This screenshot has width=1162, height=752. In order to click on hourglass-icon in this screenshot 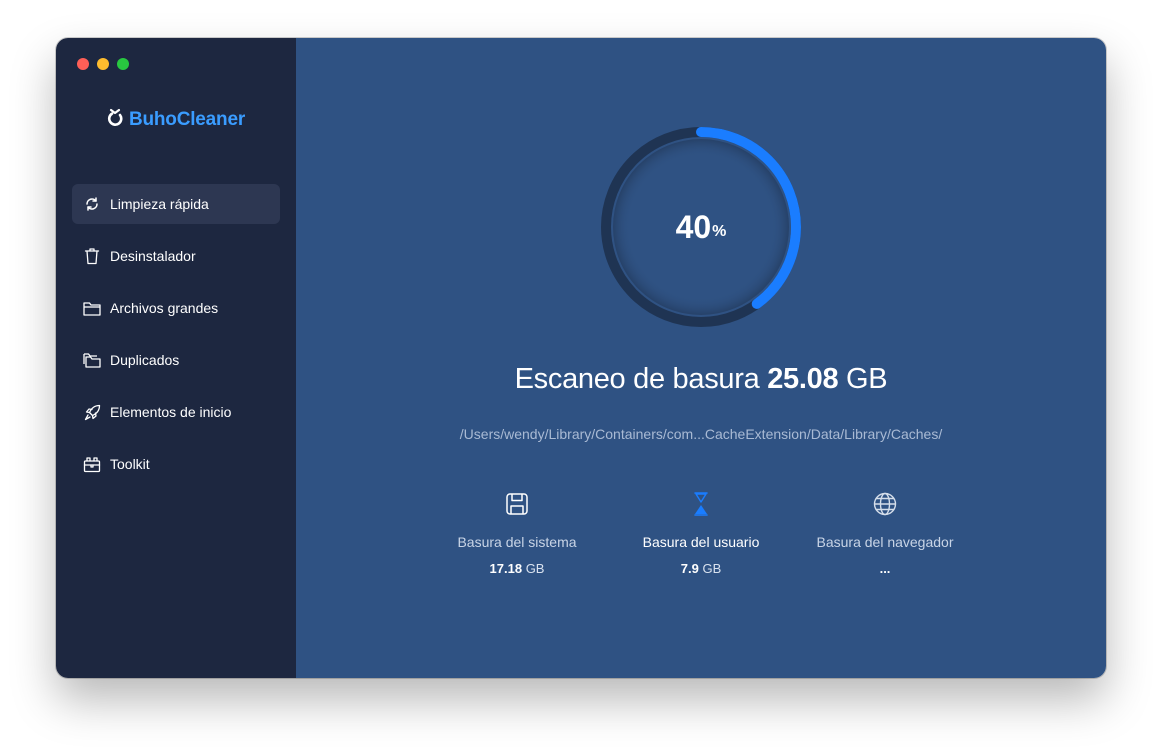, I will do `click(701, 504)`.